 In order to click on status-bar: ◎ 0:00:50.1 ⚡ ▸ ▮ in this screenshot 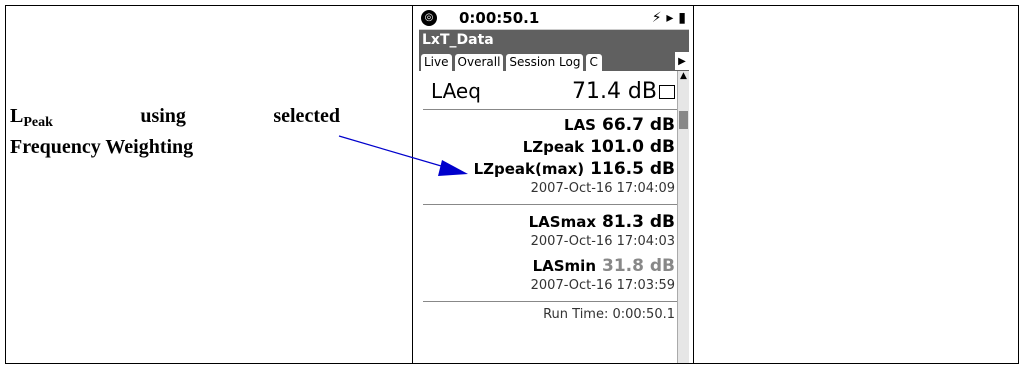, I will do `click(554, 18)`.